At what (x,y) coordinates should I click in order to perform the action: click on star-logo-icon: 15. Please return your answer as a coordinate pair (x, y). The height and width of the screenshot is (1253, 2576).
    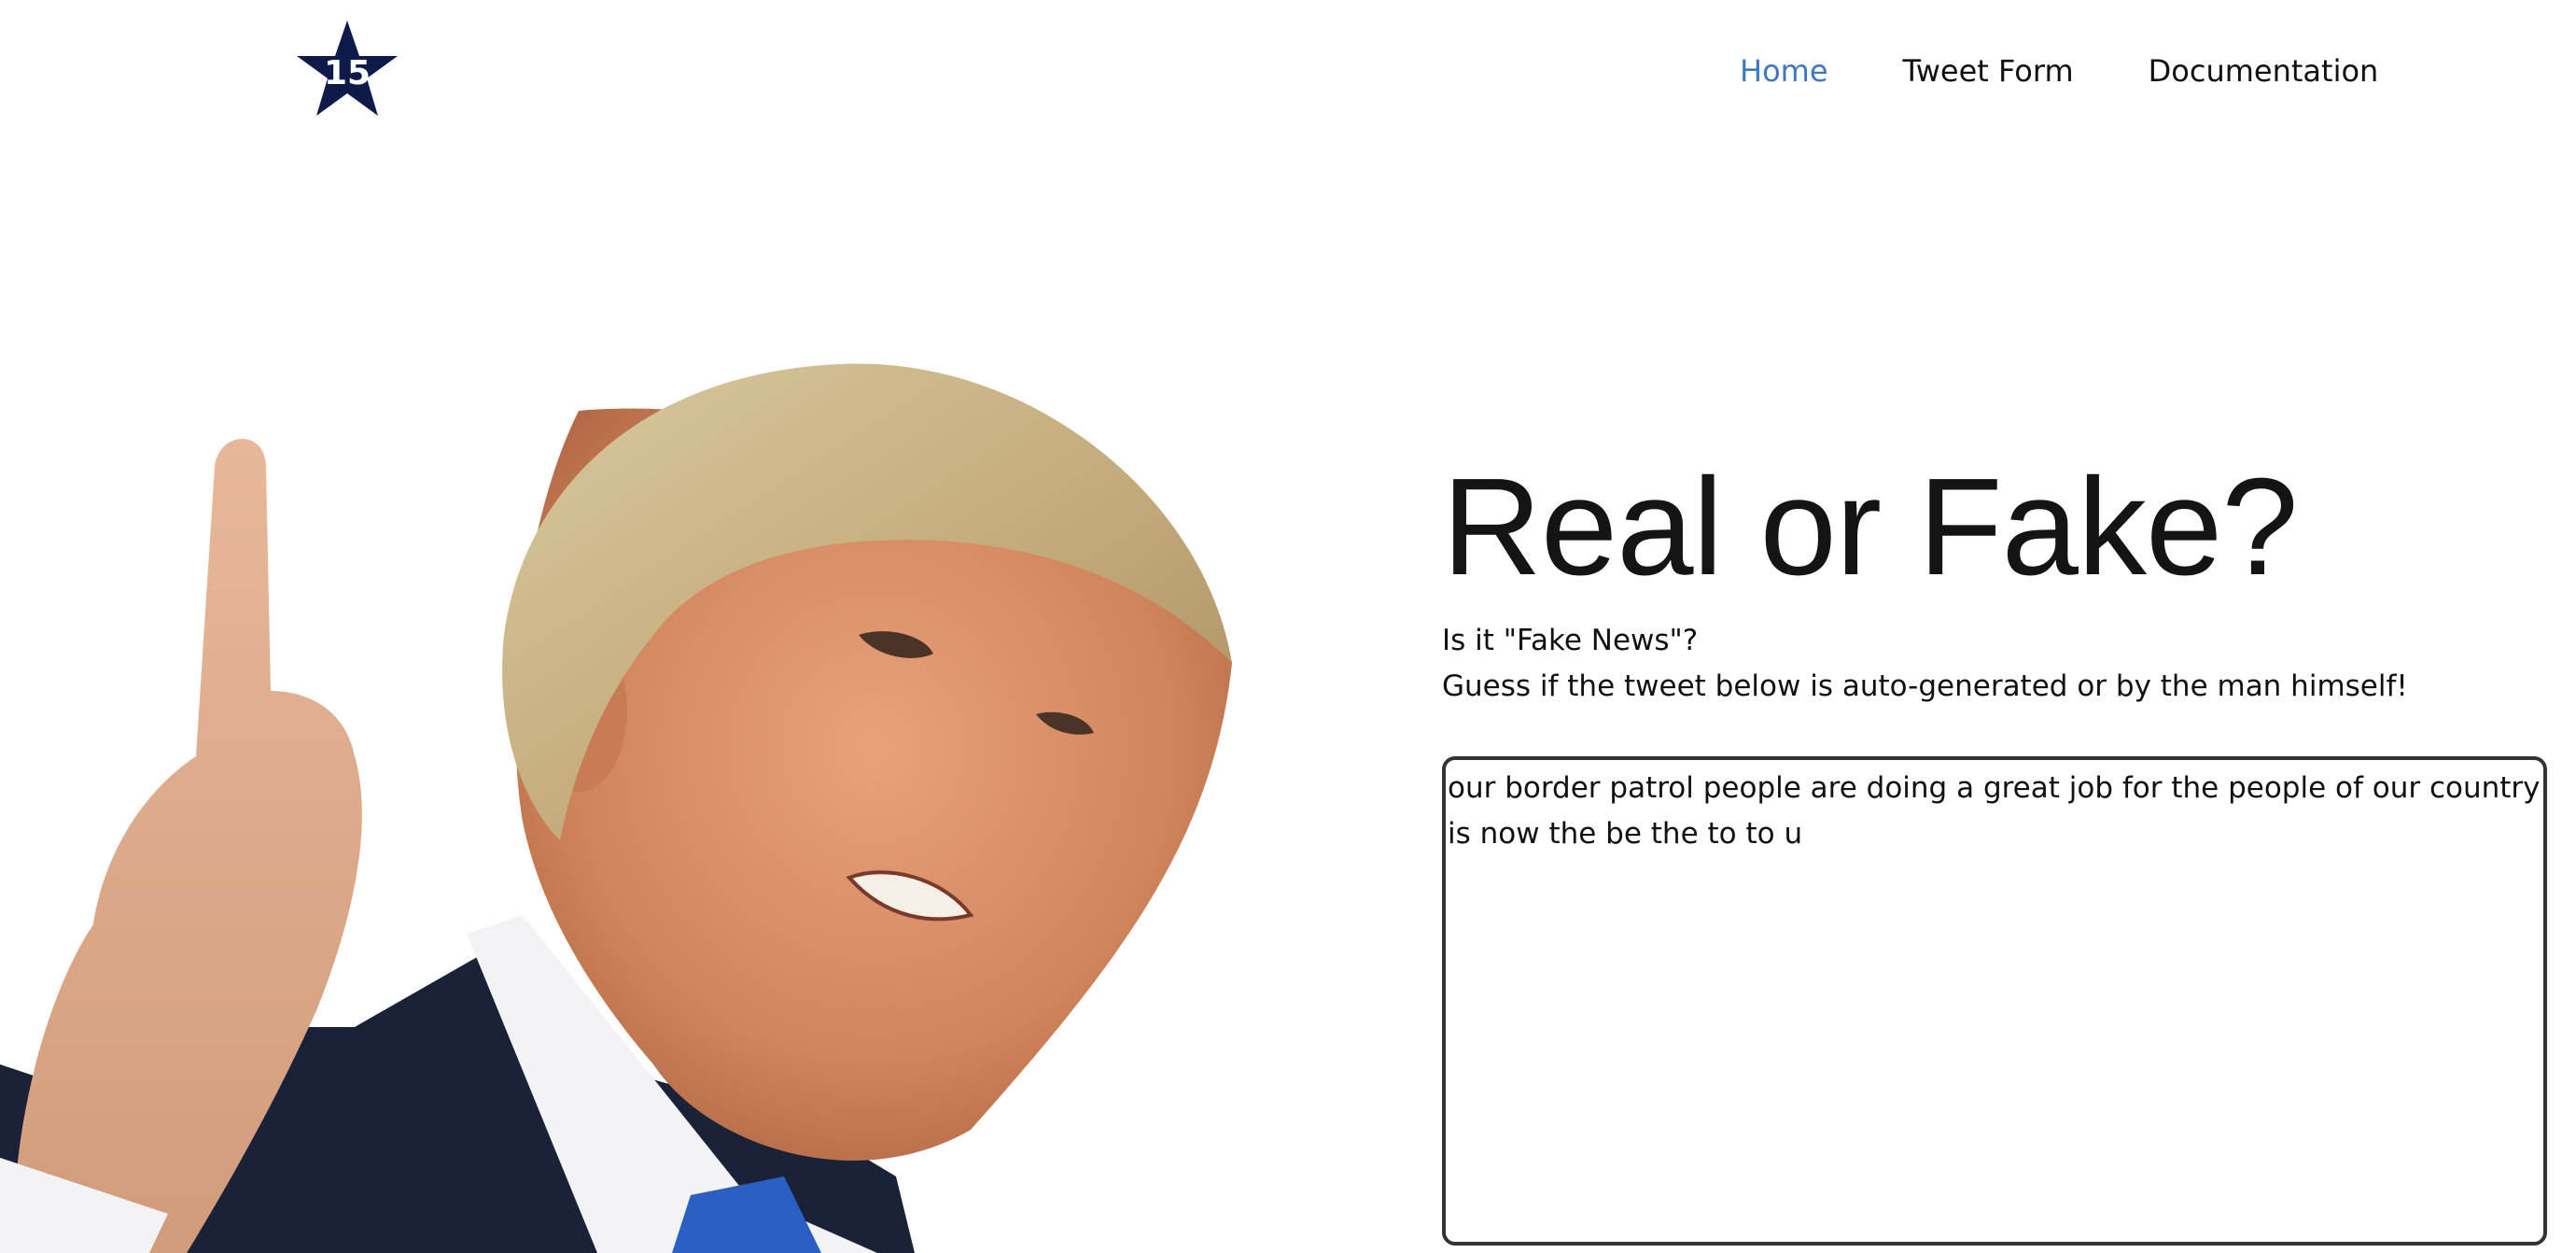
    Looking at the image, I should click on (347, 68).